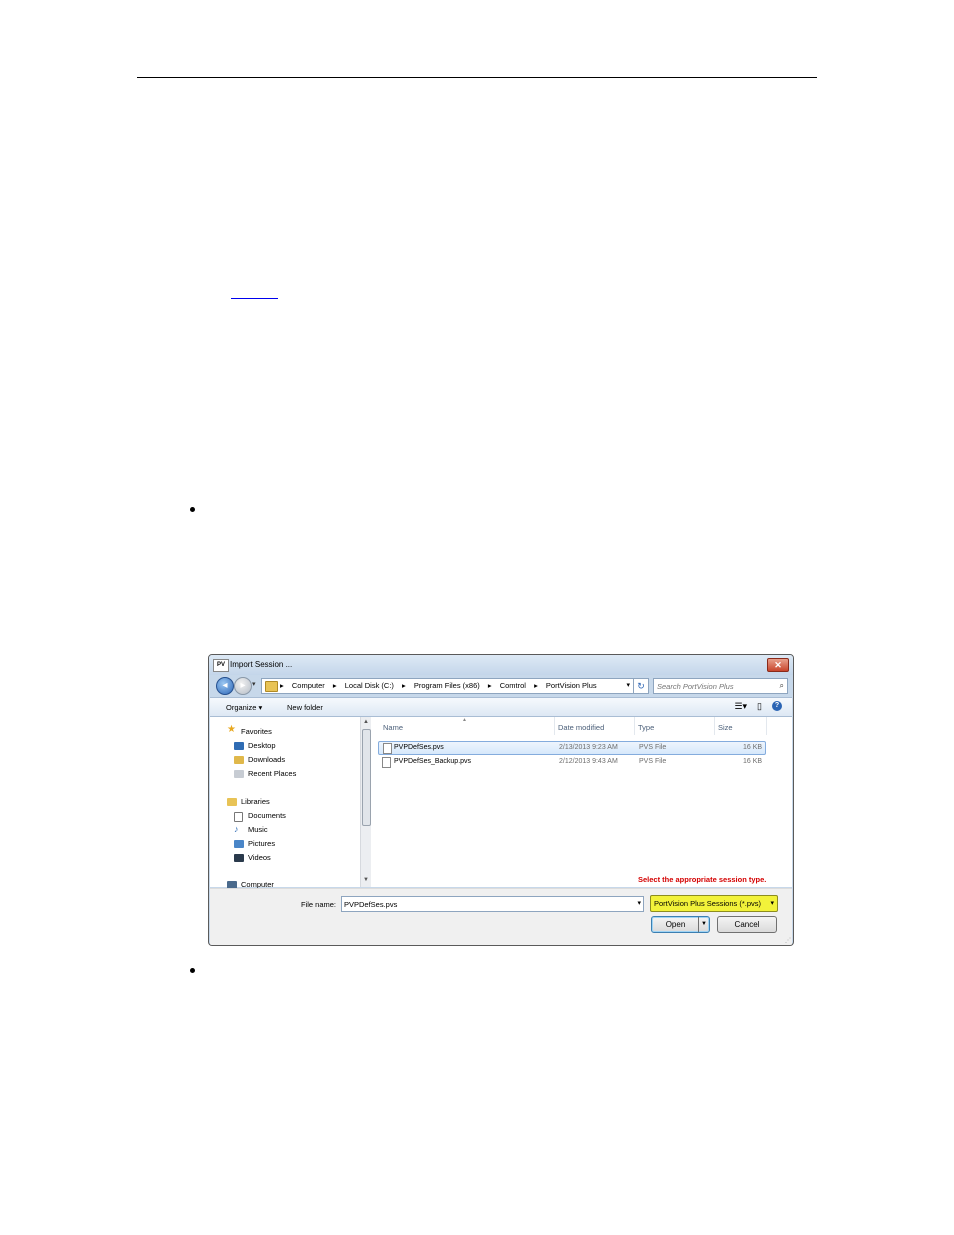 This screenshot has height=1235, width=954. I want to click on back-button: ◂, so click(225, 686).